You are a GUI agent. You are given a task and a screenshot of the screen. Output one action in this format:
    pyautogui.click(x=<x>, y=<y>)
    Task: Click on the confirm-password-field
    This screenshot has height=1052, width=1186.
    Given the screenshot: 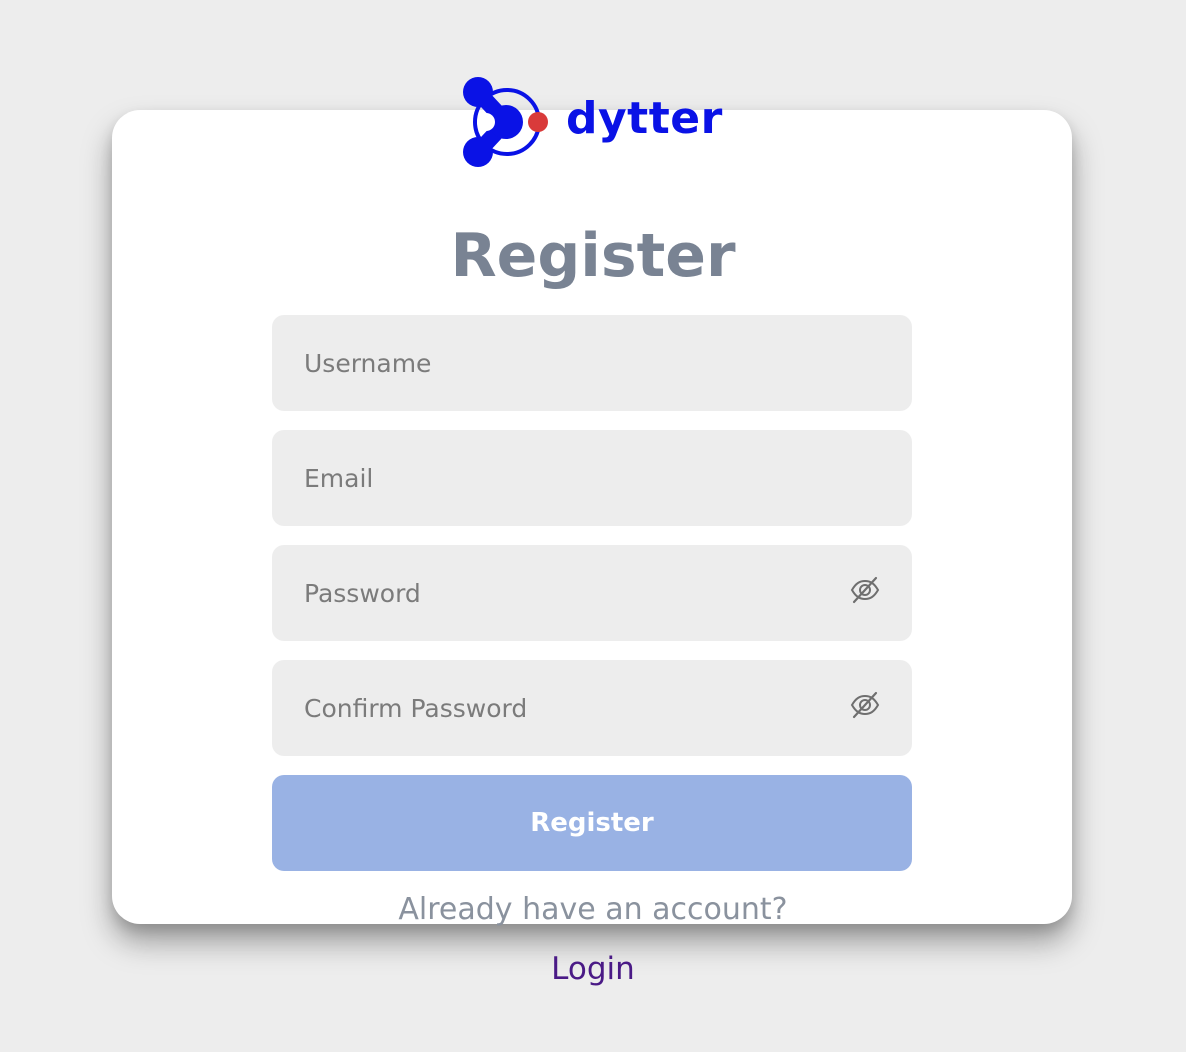 What is the action you would take?
    pyautogui.click(x=592, y=708)
    